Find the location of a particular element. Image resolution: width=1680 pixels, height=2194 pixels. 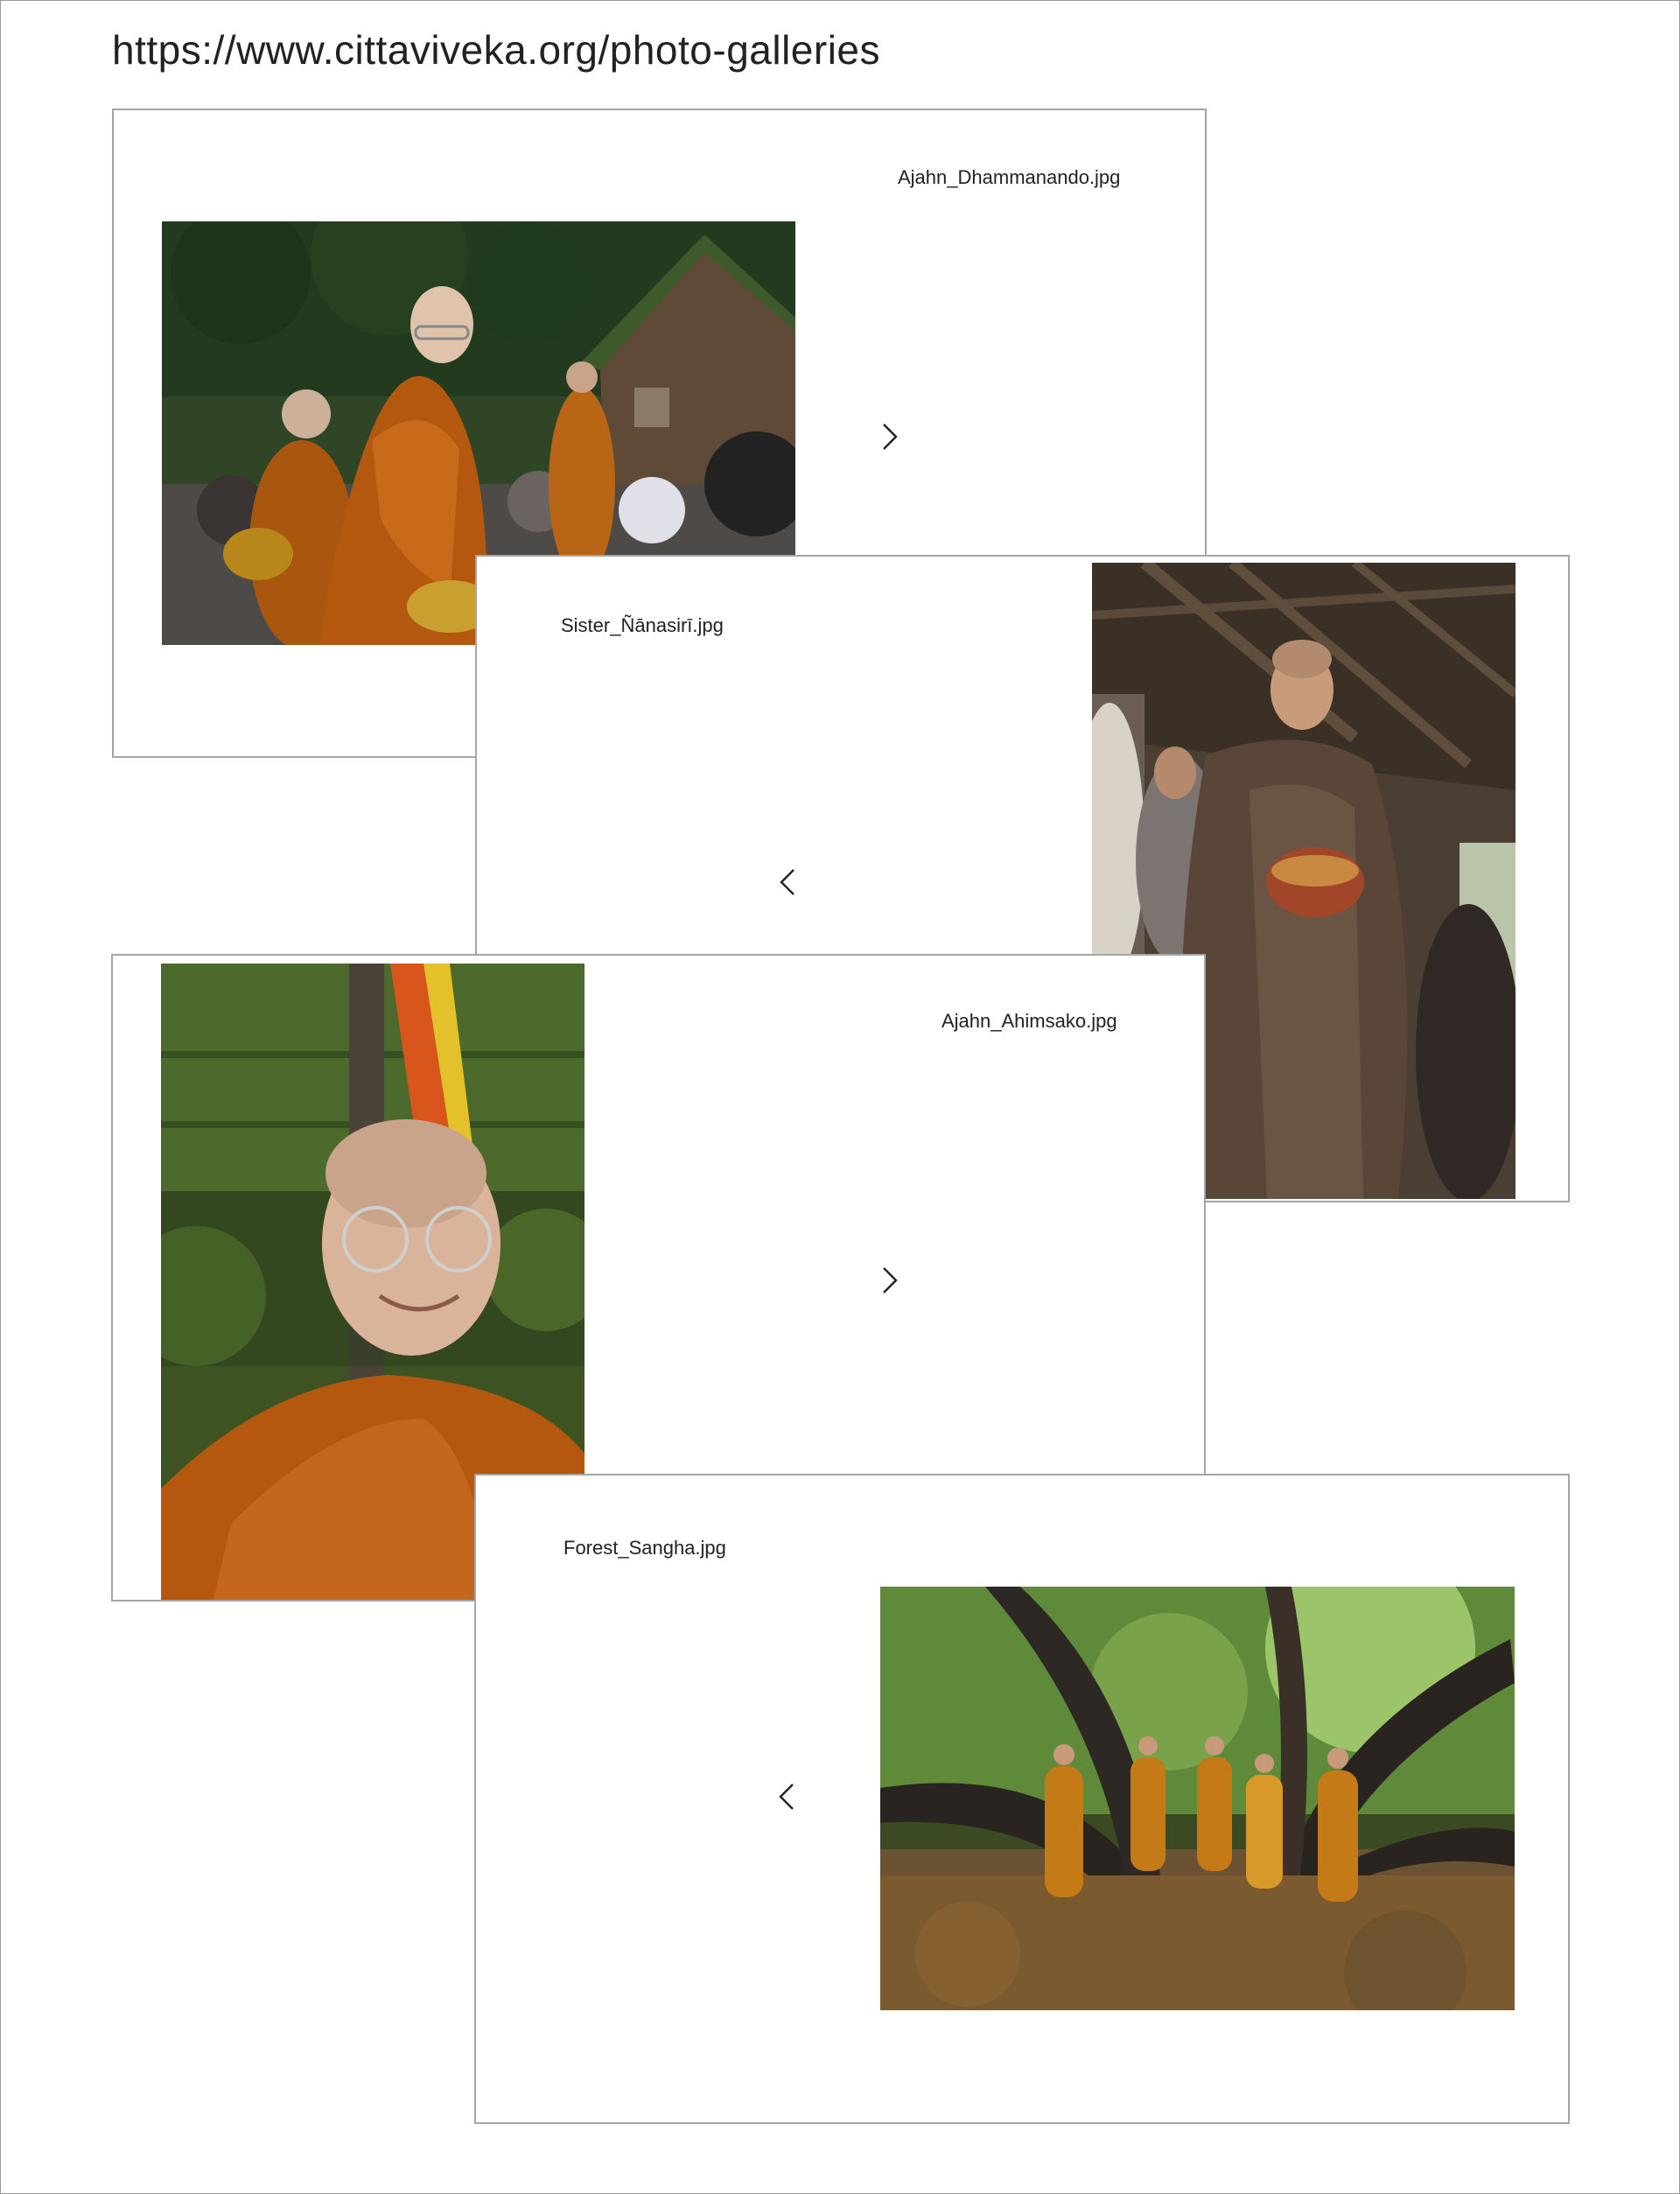

photo-caption: Ajahn_Ahimsako.jpg is located at coordinates (1029, 1021).